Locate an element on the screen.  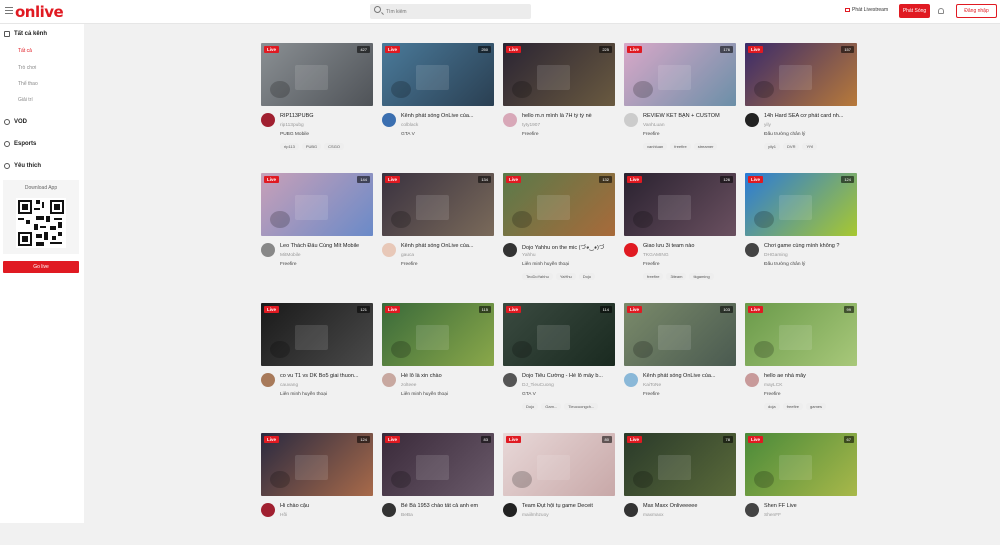
stream-thumbnail: Live 427 is located at coordinates (317, 74).